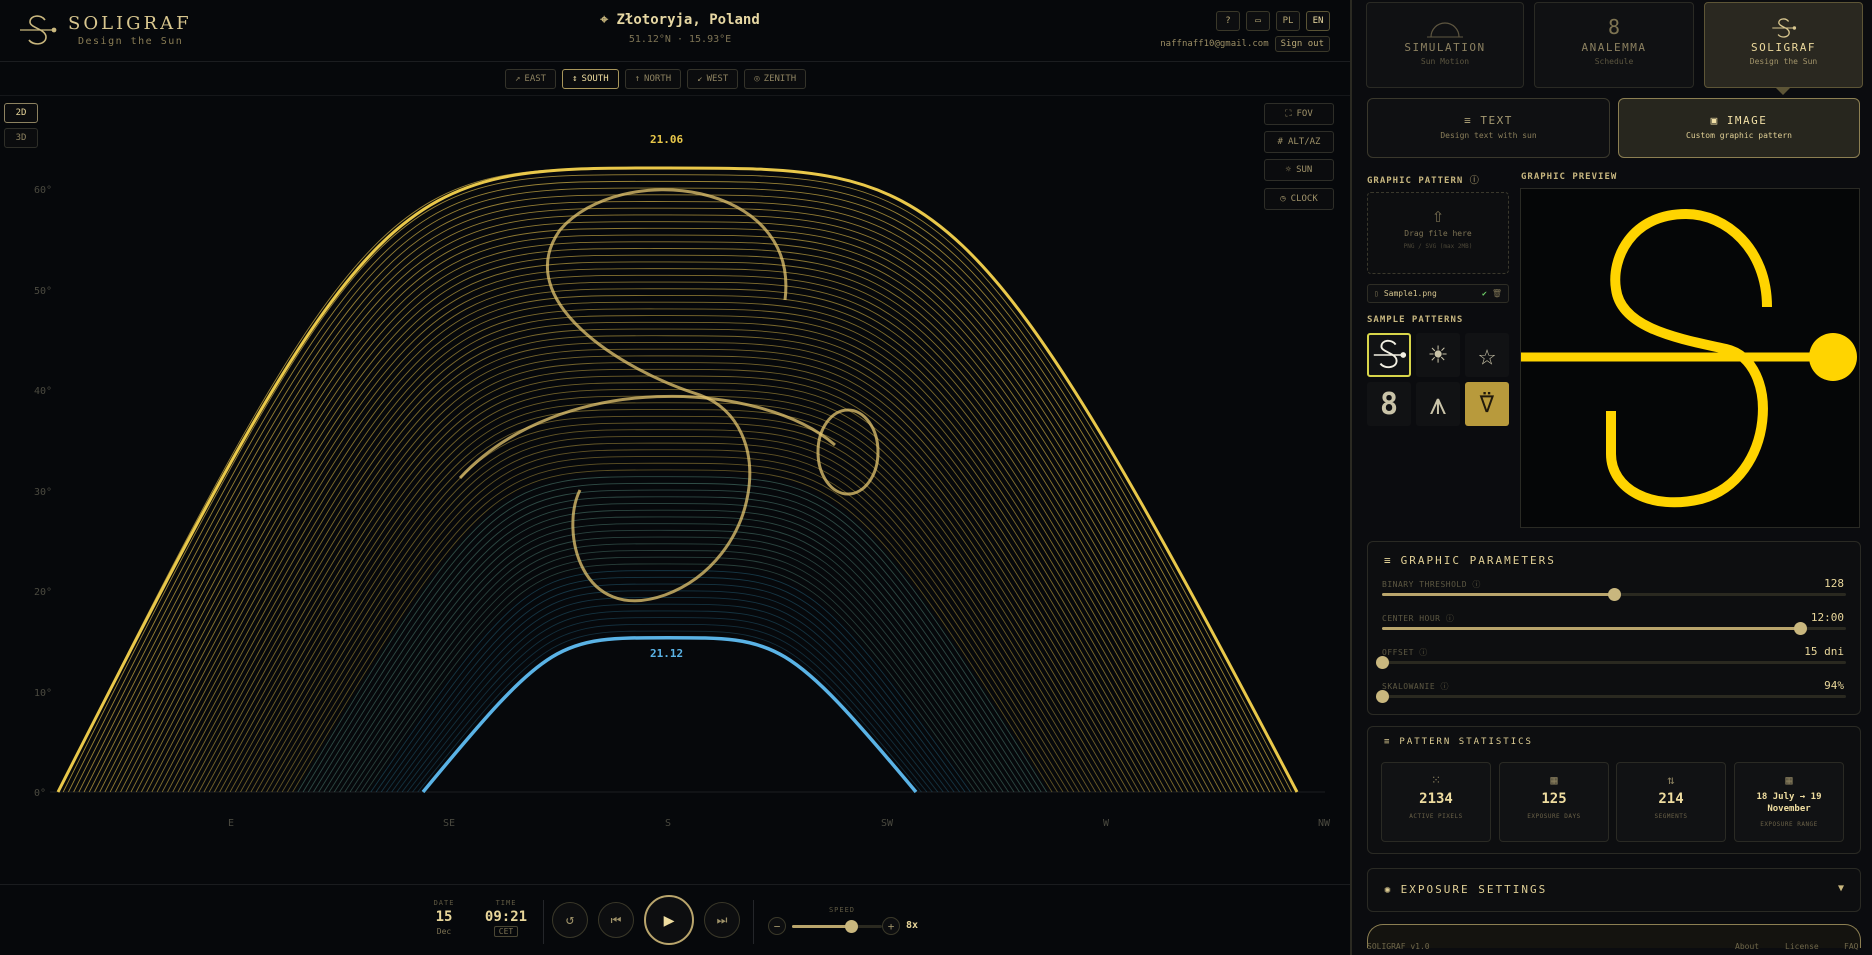 The height and width of the screenshot is (955, 1872). I want to click on time-value: 09:21, so click(506, 917).